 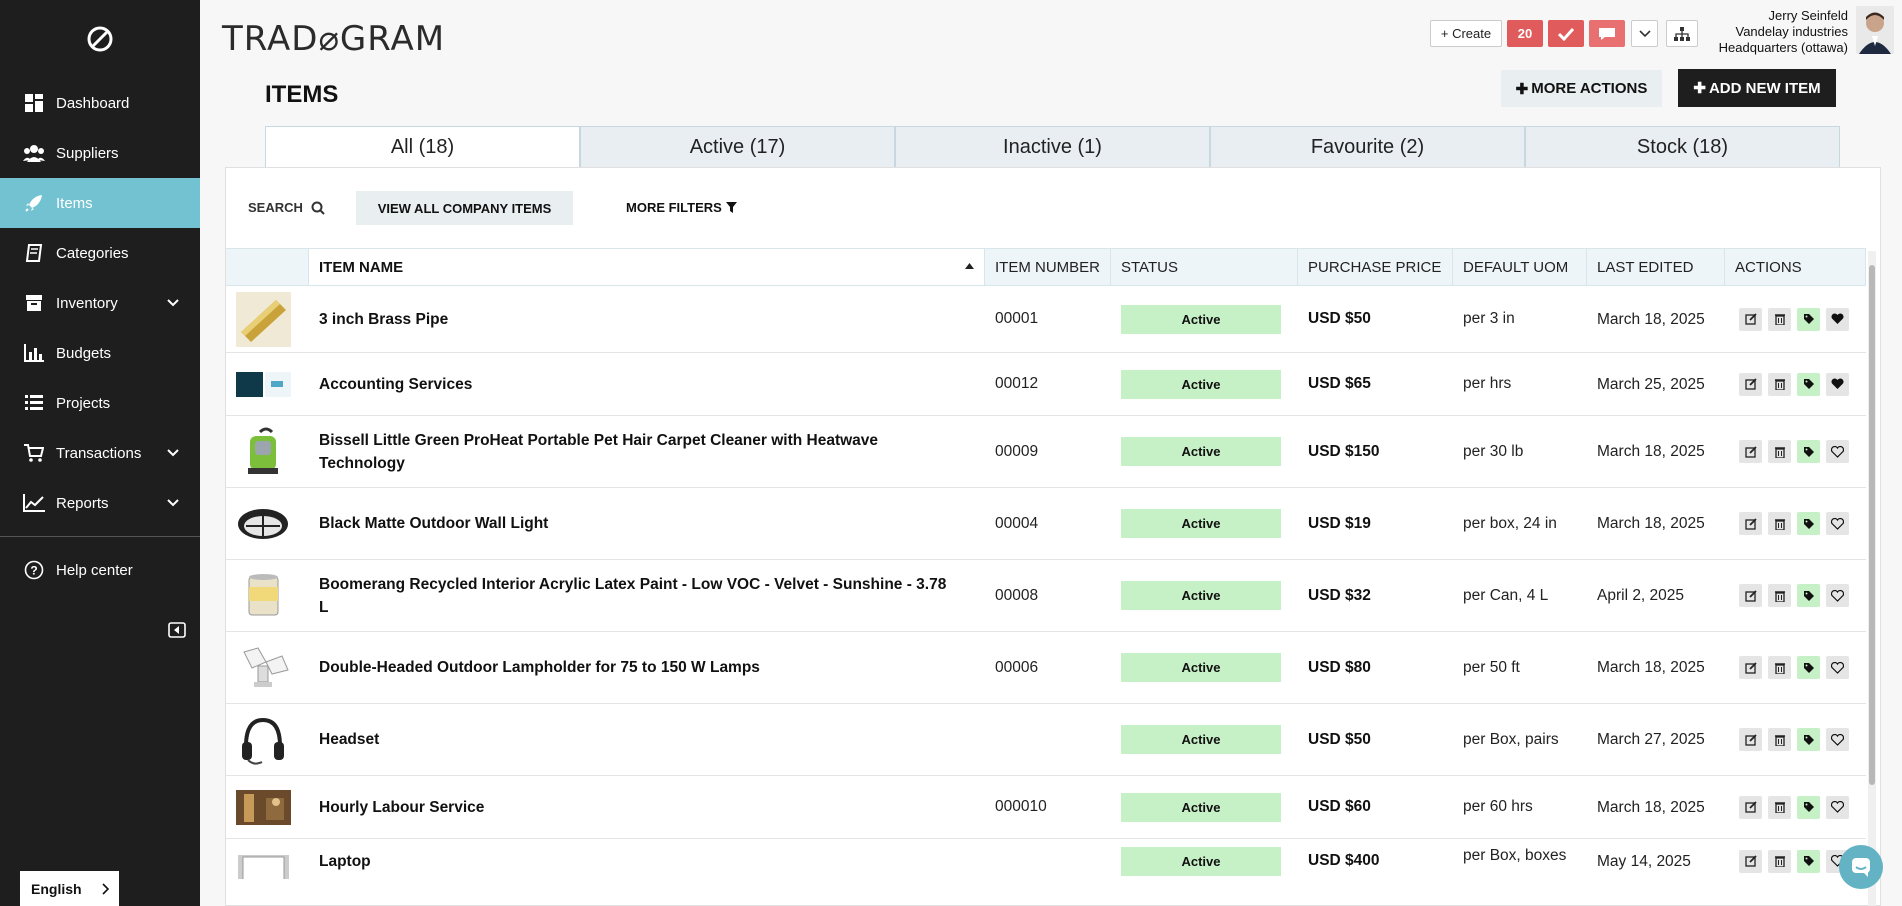 I want to click on brand-logo: TRAD⌀GRAM, so click(x=333, y=39).